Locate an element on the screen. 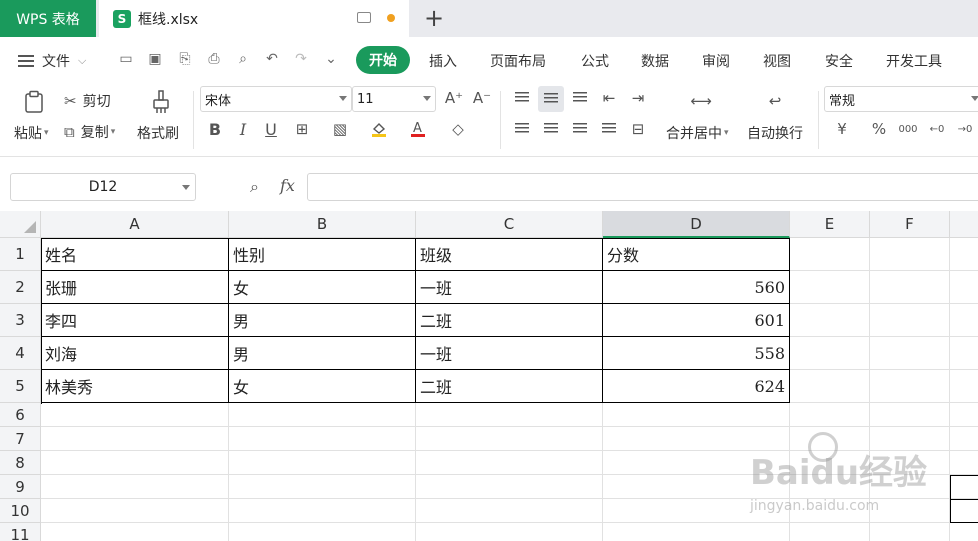 The height and width of the screenshot is (541, 978). cell-c7 is located at coordinates (509, 439).